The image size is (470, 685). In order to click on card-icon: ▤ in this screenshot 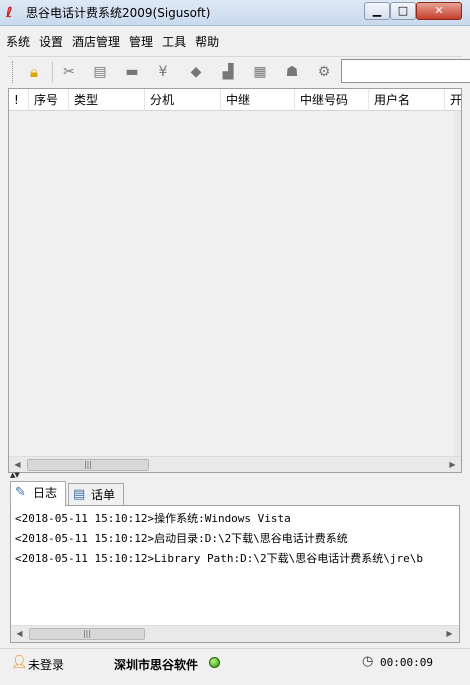, I will do `click(100, 72)`.